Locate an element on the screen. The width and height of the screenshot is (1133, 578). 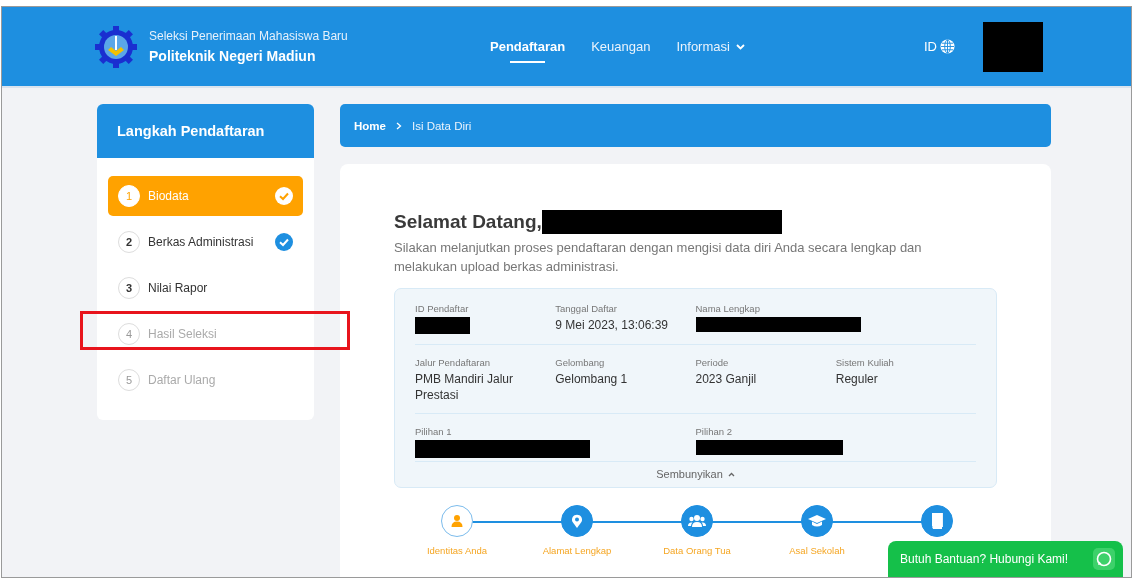
field-value: 9 Mei 2023, 13:06:39 is located at coordinates (612, 325).